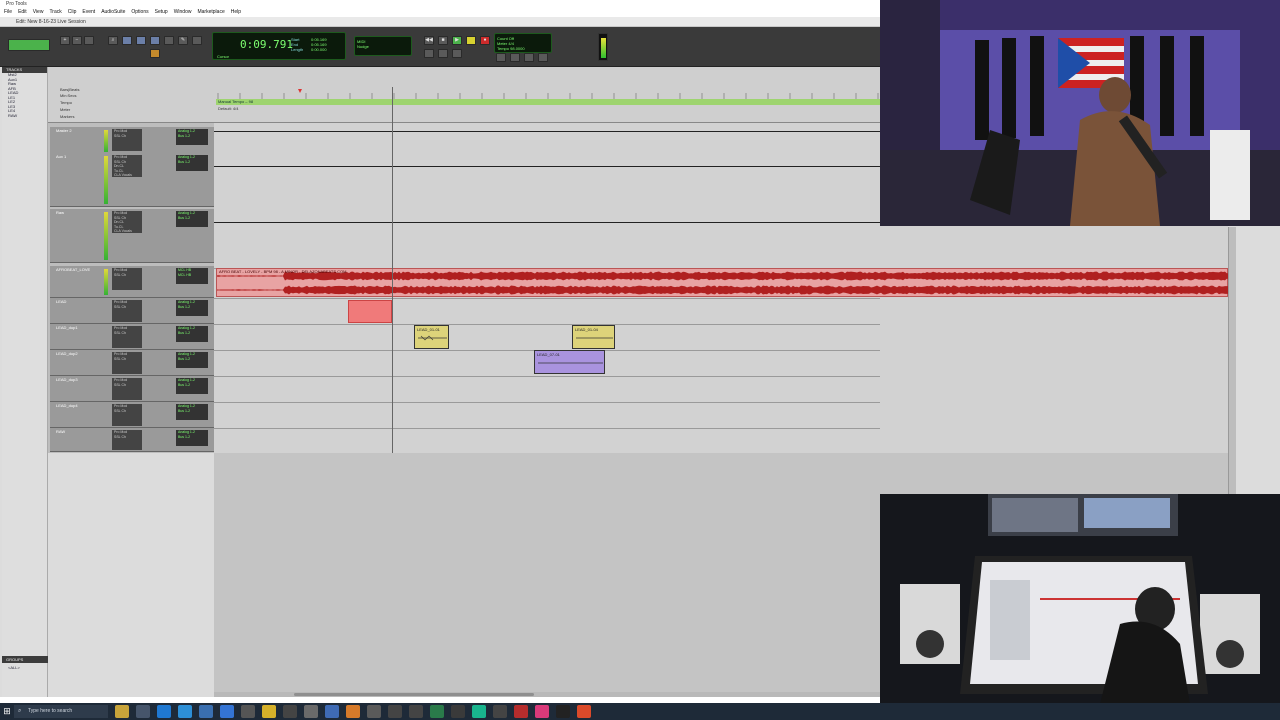 The width and height of the screenshot is (1280, 720). What do you see at coordinates (143, 711) in the screenshot?
I see `task-view-icon` at bounding box center [143, 711].